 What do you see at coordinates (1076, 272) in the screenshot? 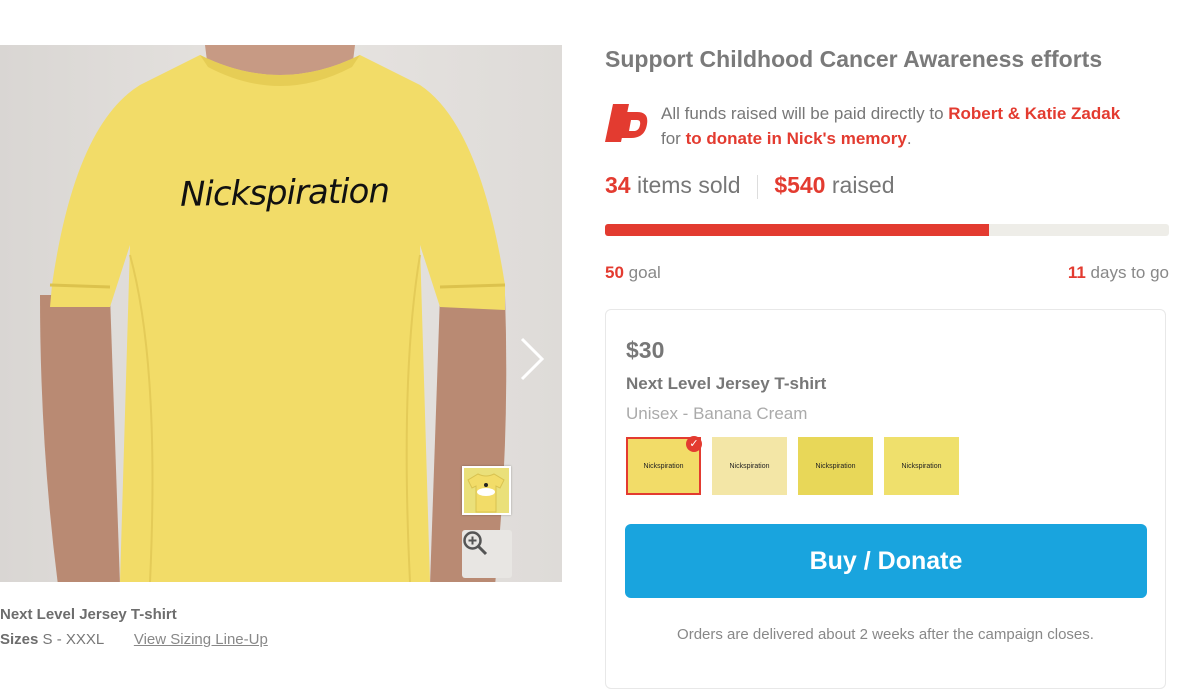
I see `days-count: 11` at bounding box center [1076, 272].